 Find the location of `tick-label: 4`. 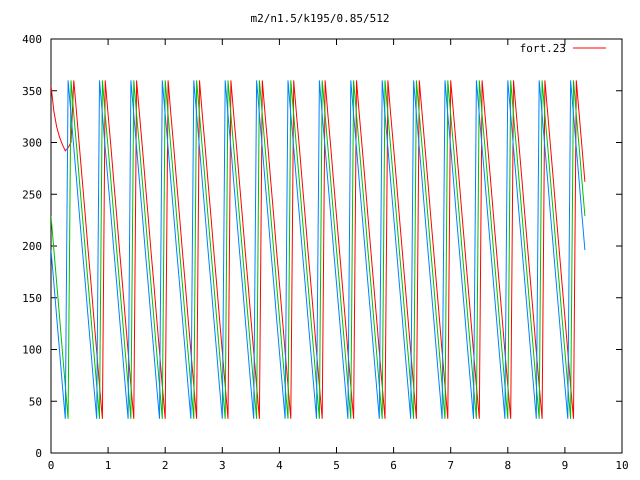

tick-label: 4 is located at coordinates (279, 465).